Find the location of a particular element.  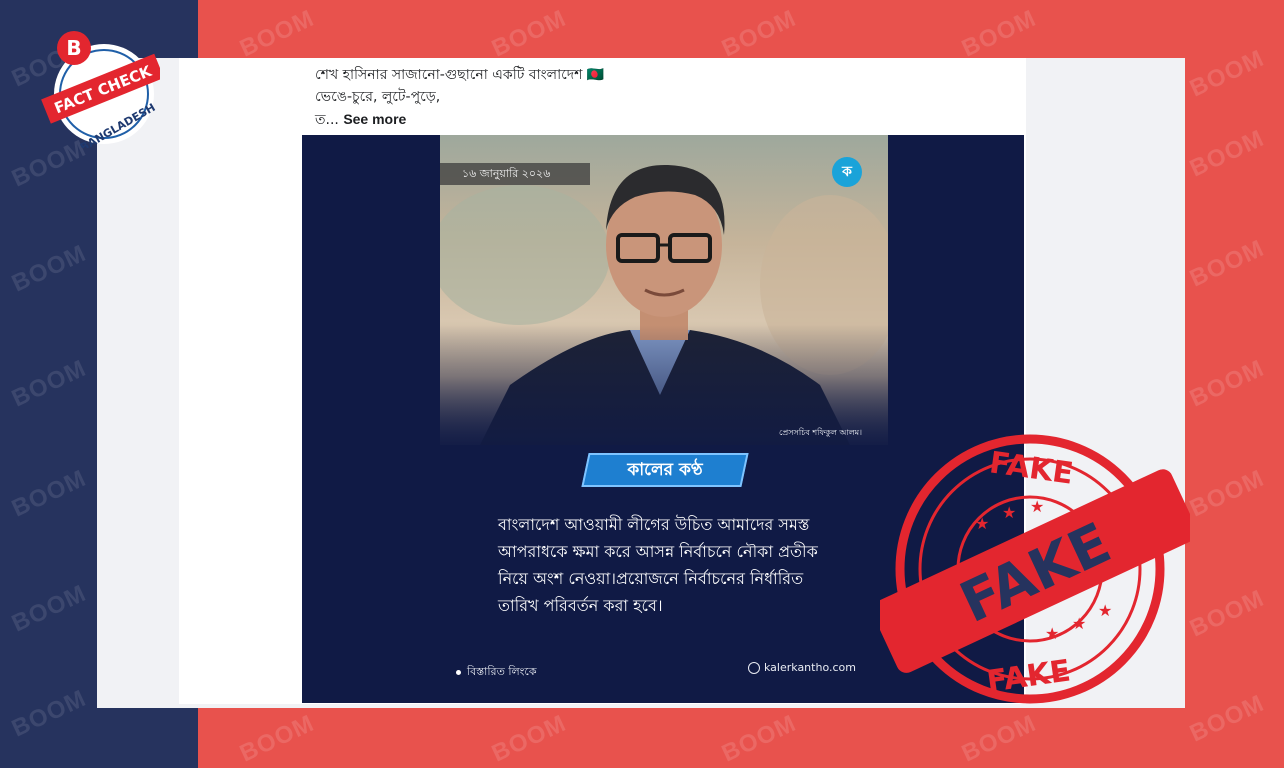

photo-credit: প্রেসসচিব শফিকুল আলম। is located at coordinates (820, 432).